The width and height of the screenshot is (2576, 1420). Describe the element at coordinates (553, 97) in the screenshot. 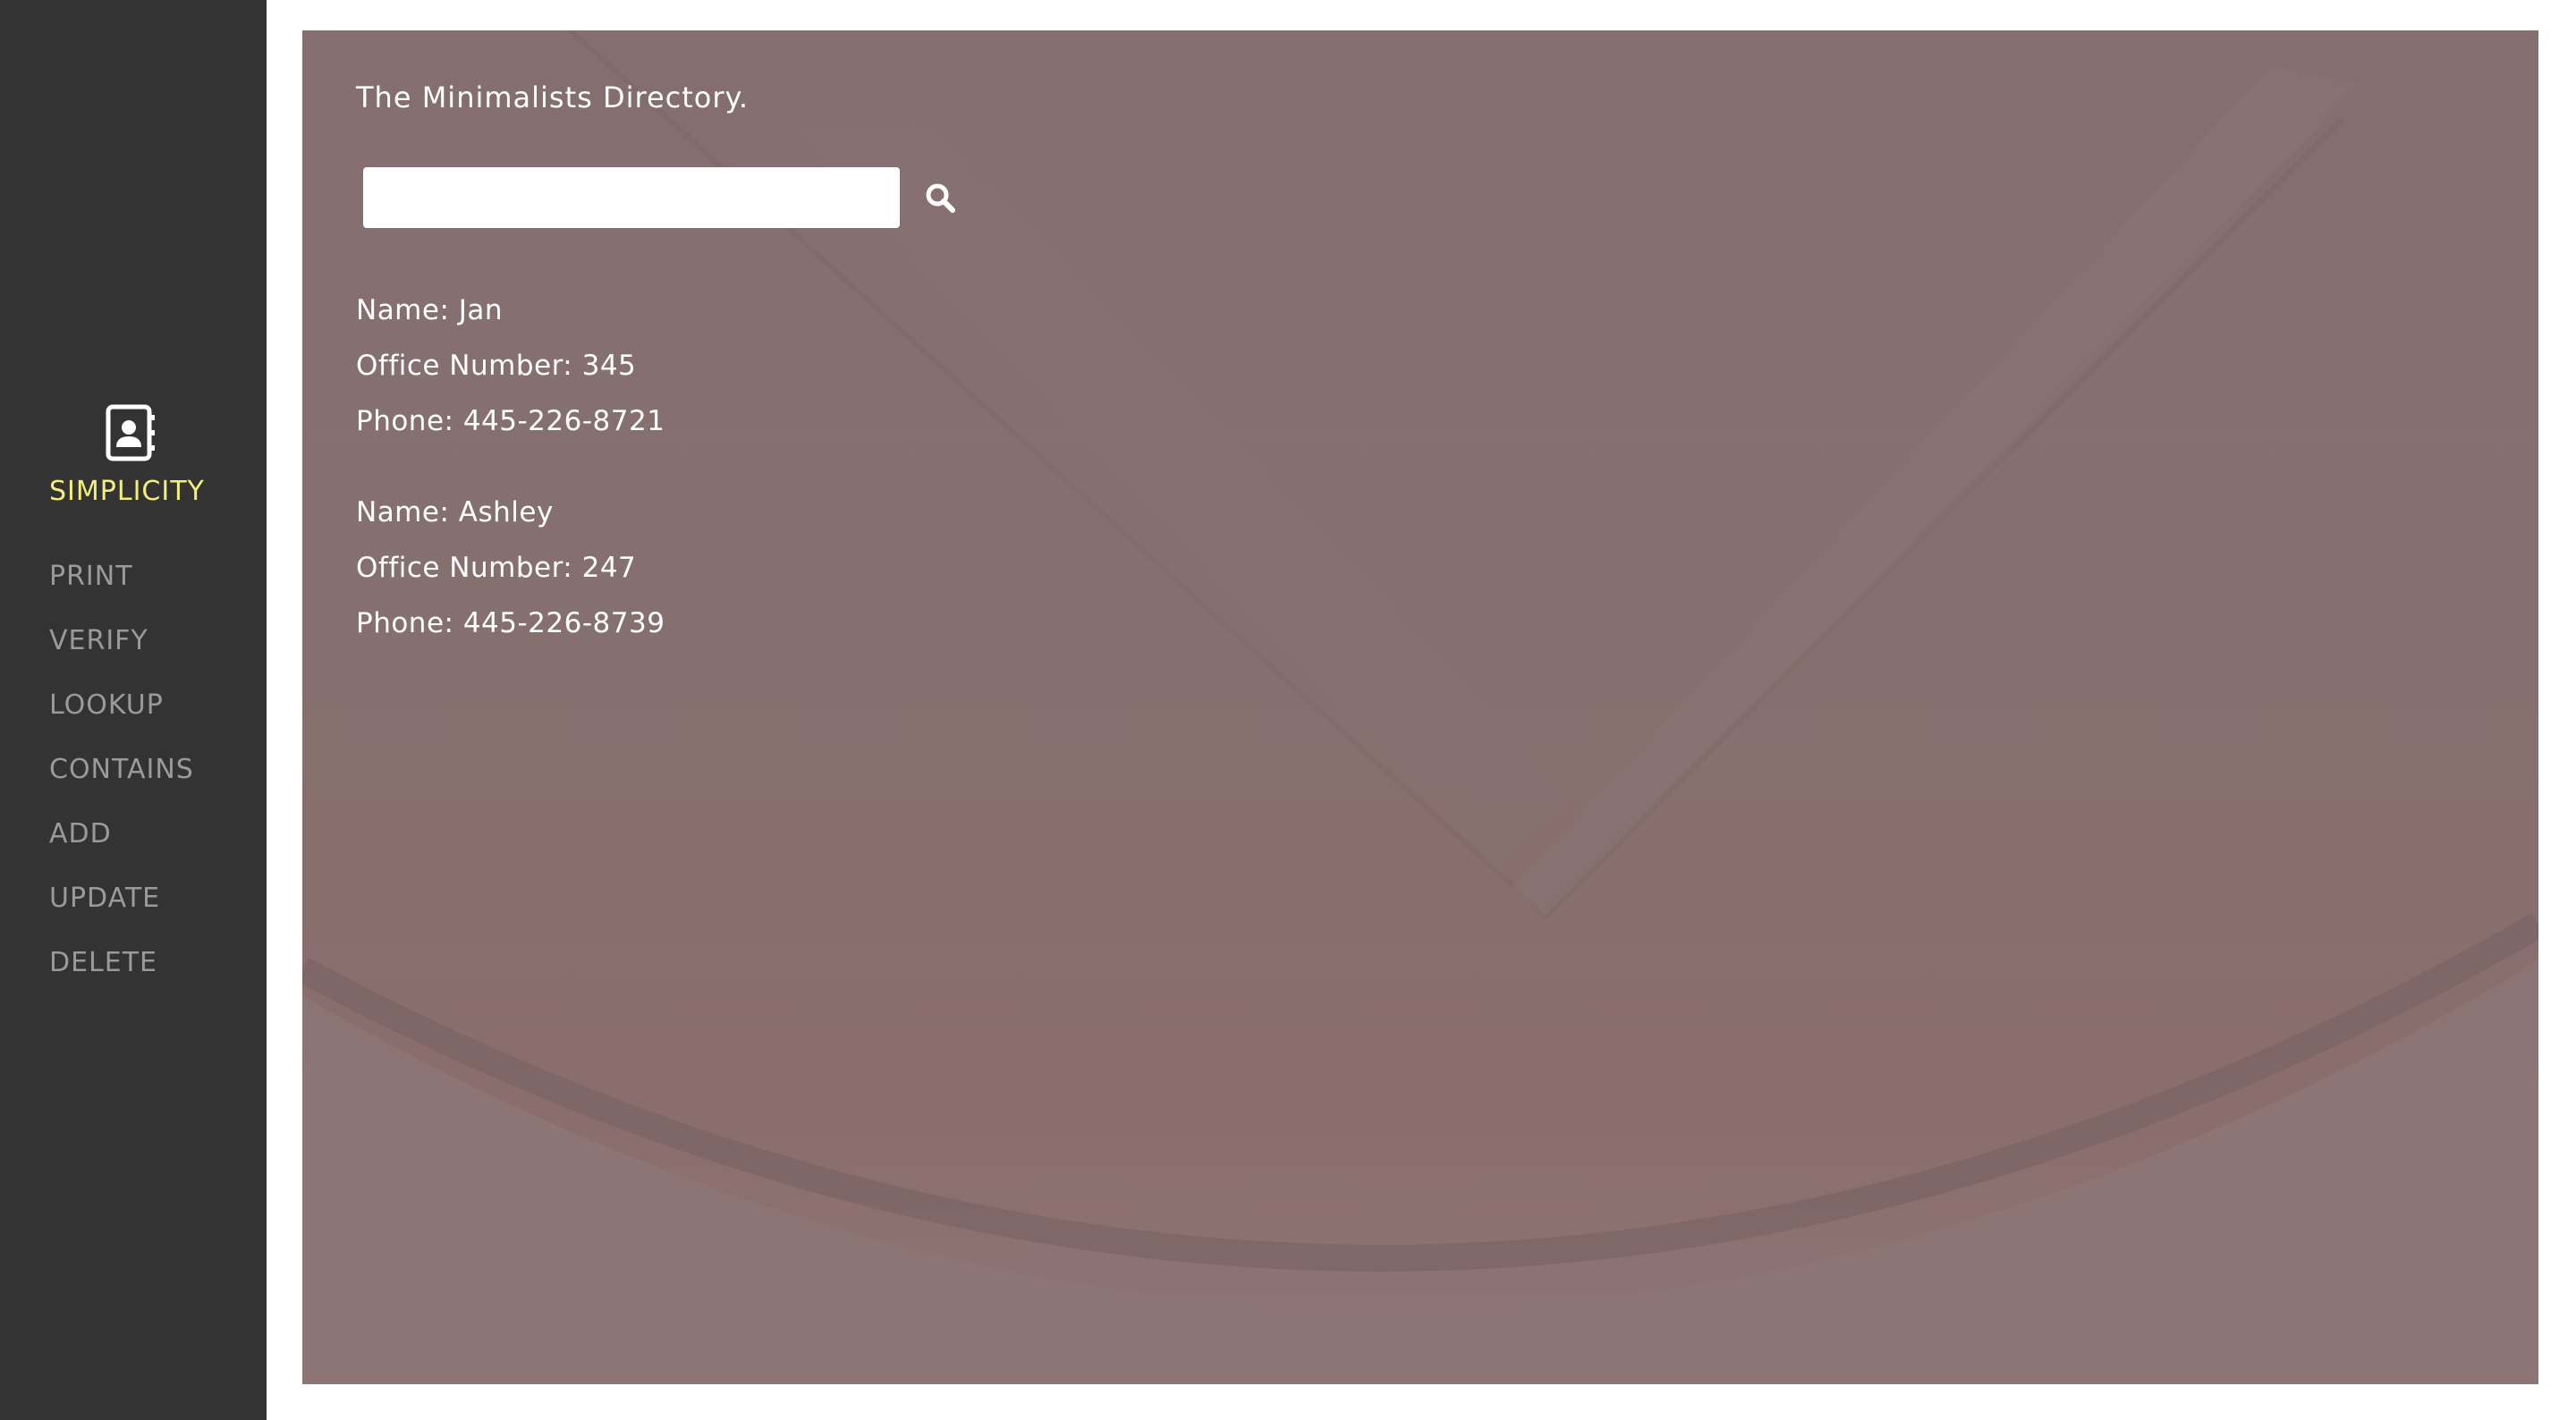

I see `page-title: The Minimalists Directory.` at that location.